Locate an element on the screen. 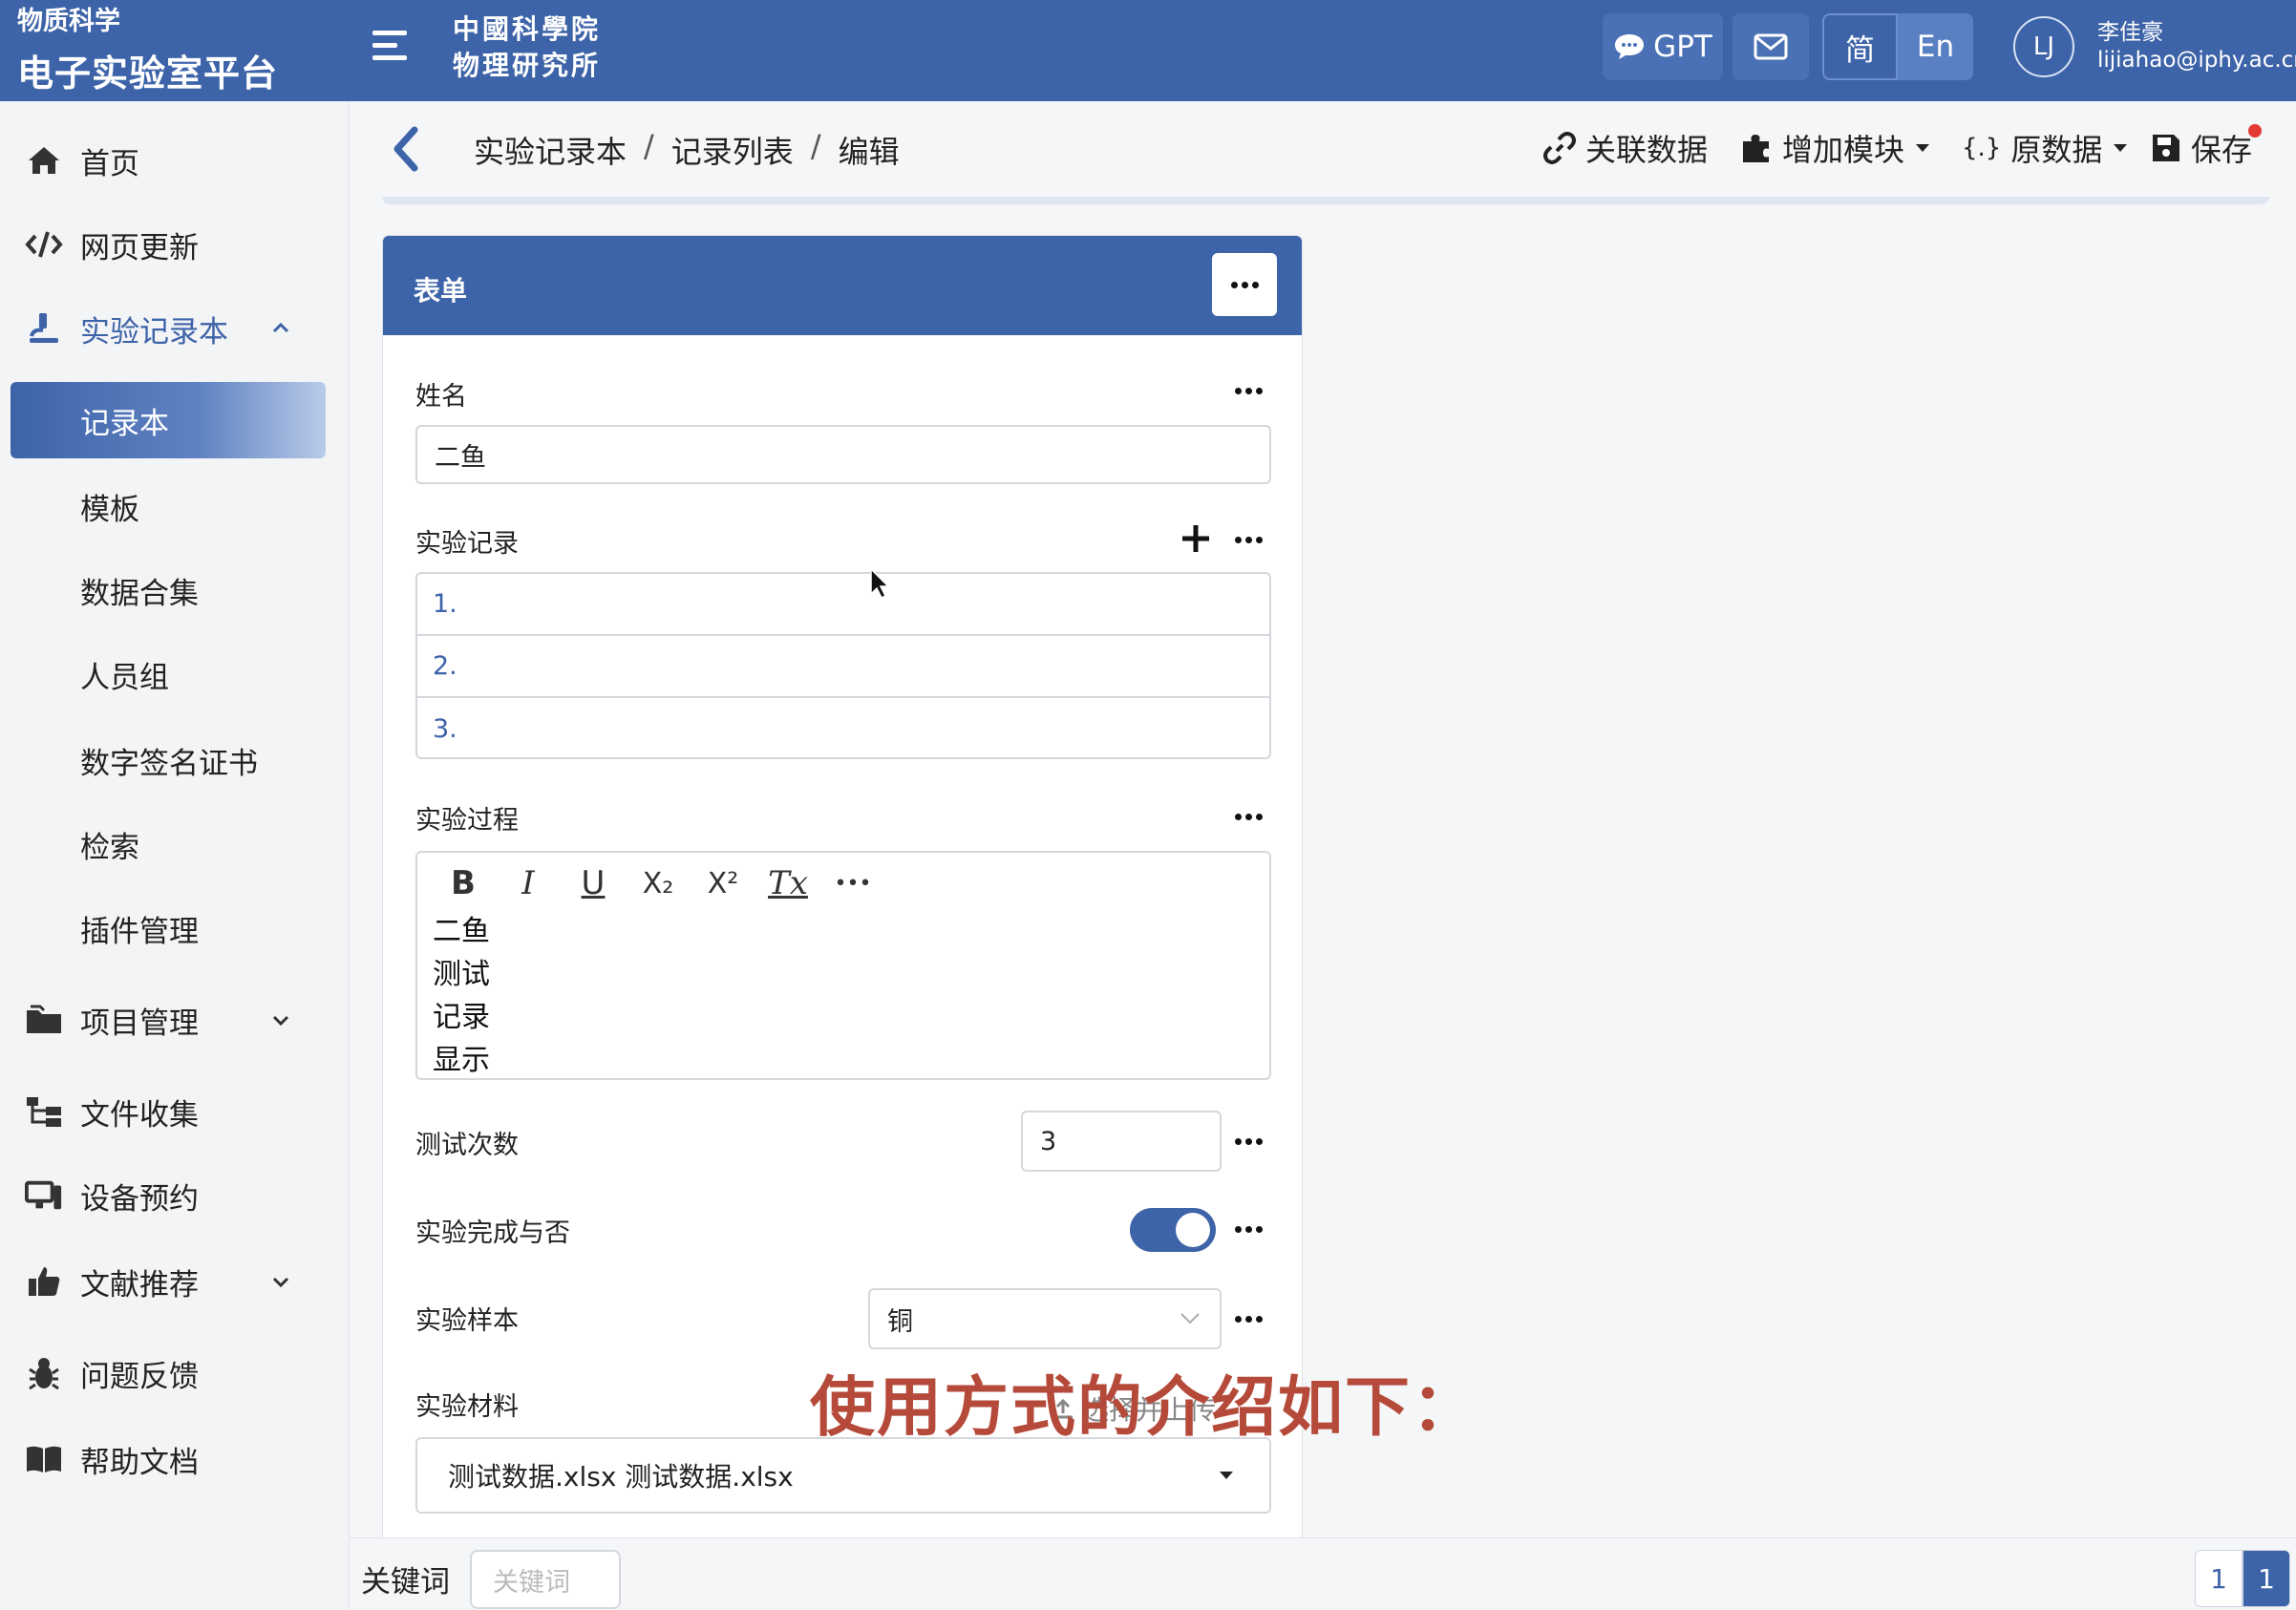 This screenshot has width=2296, height=1610. keyword-input: 关键词 is located at coordinates (545, 1580).